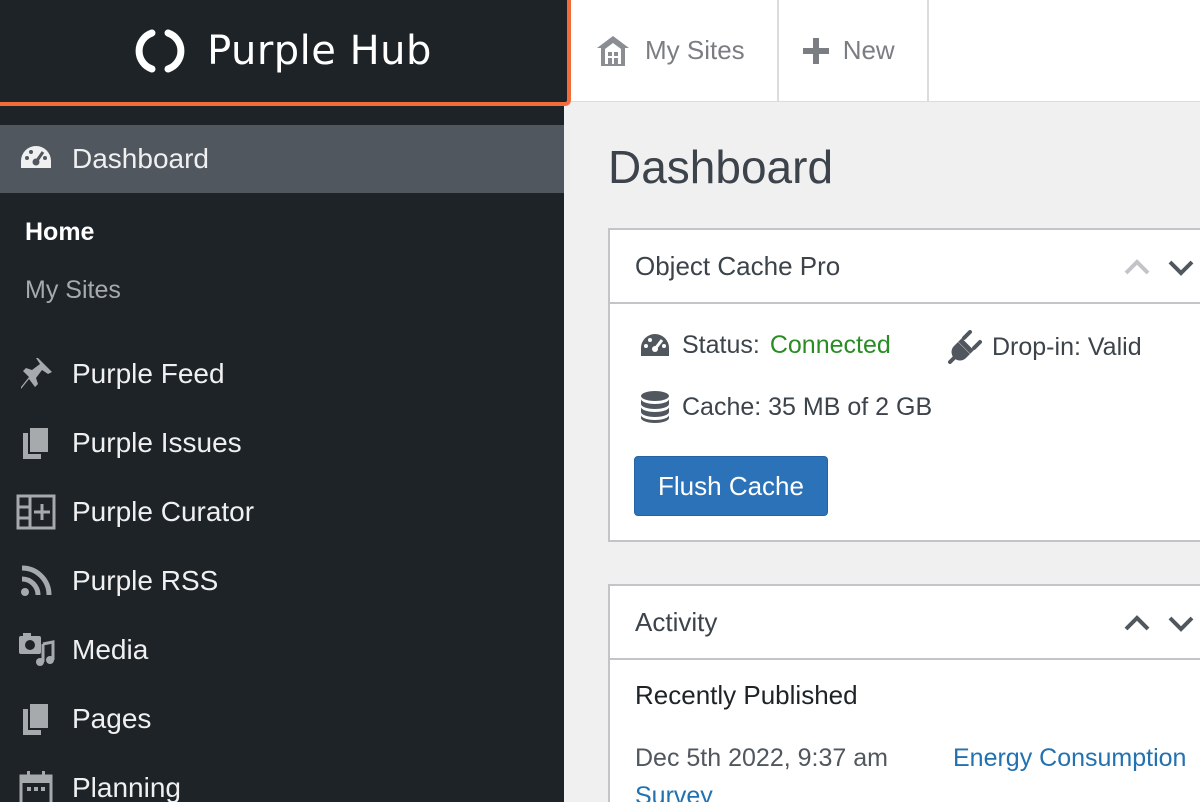 The width and height of the screenshot is (1200, 802). Describe the element at coordinates (830, 344) in the screenshot. I see `cache-status-value: Connected` at that location.